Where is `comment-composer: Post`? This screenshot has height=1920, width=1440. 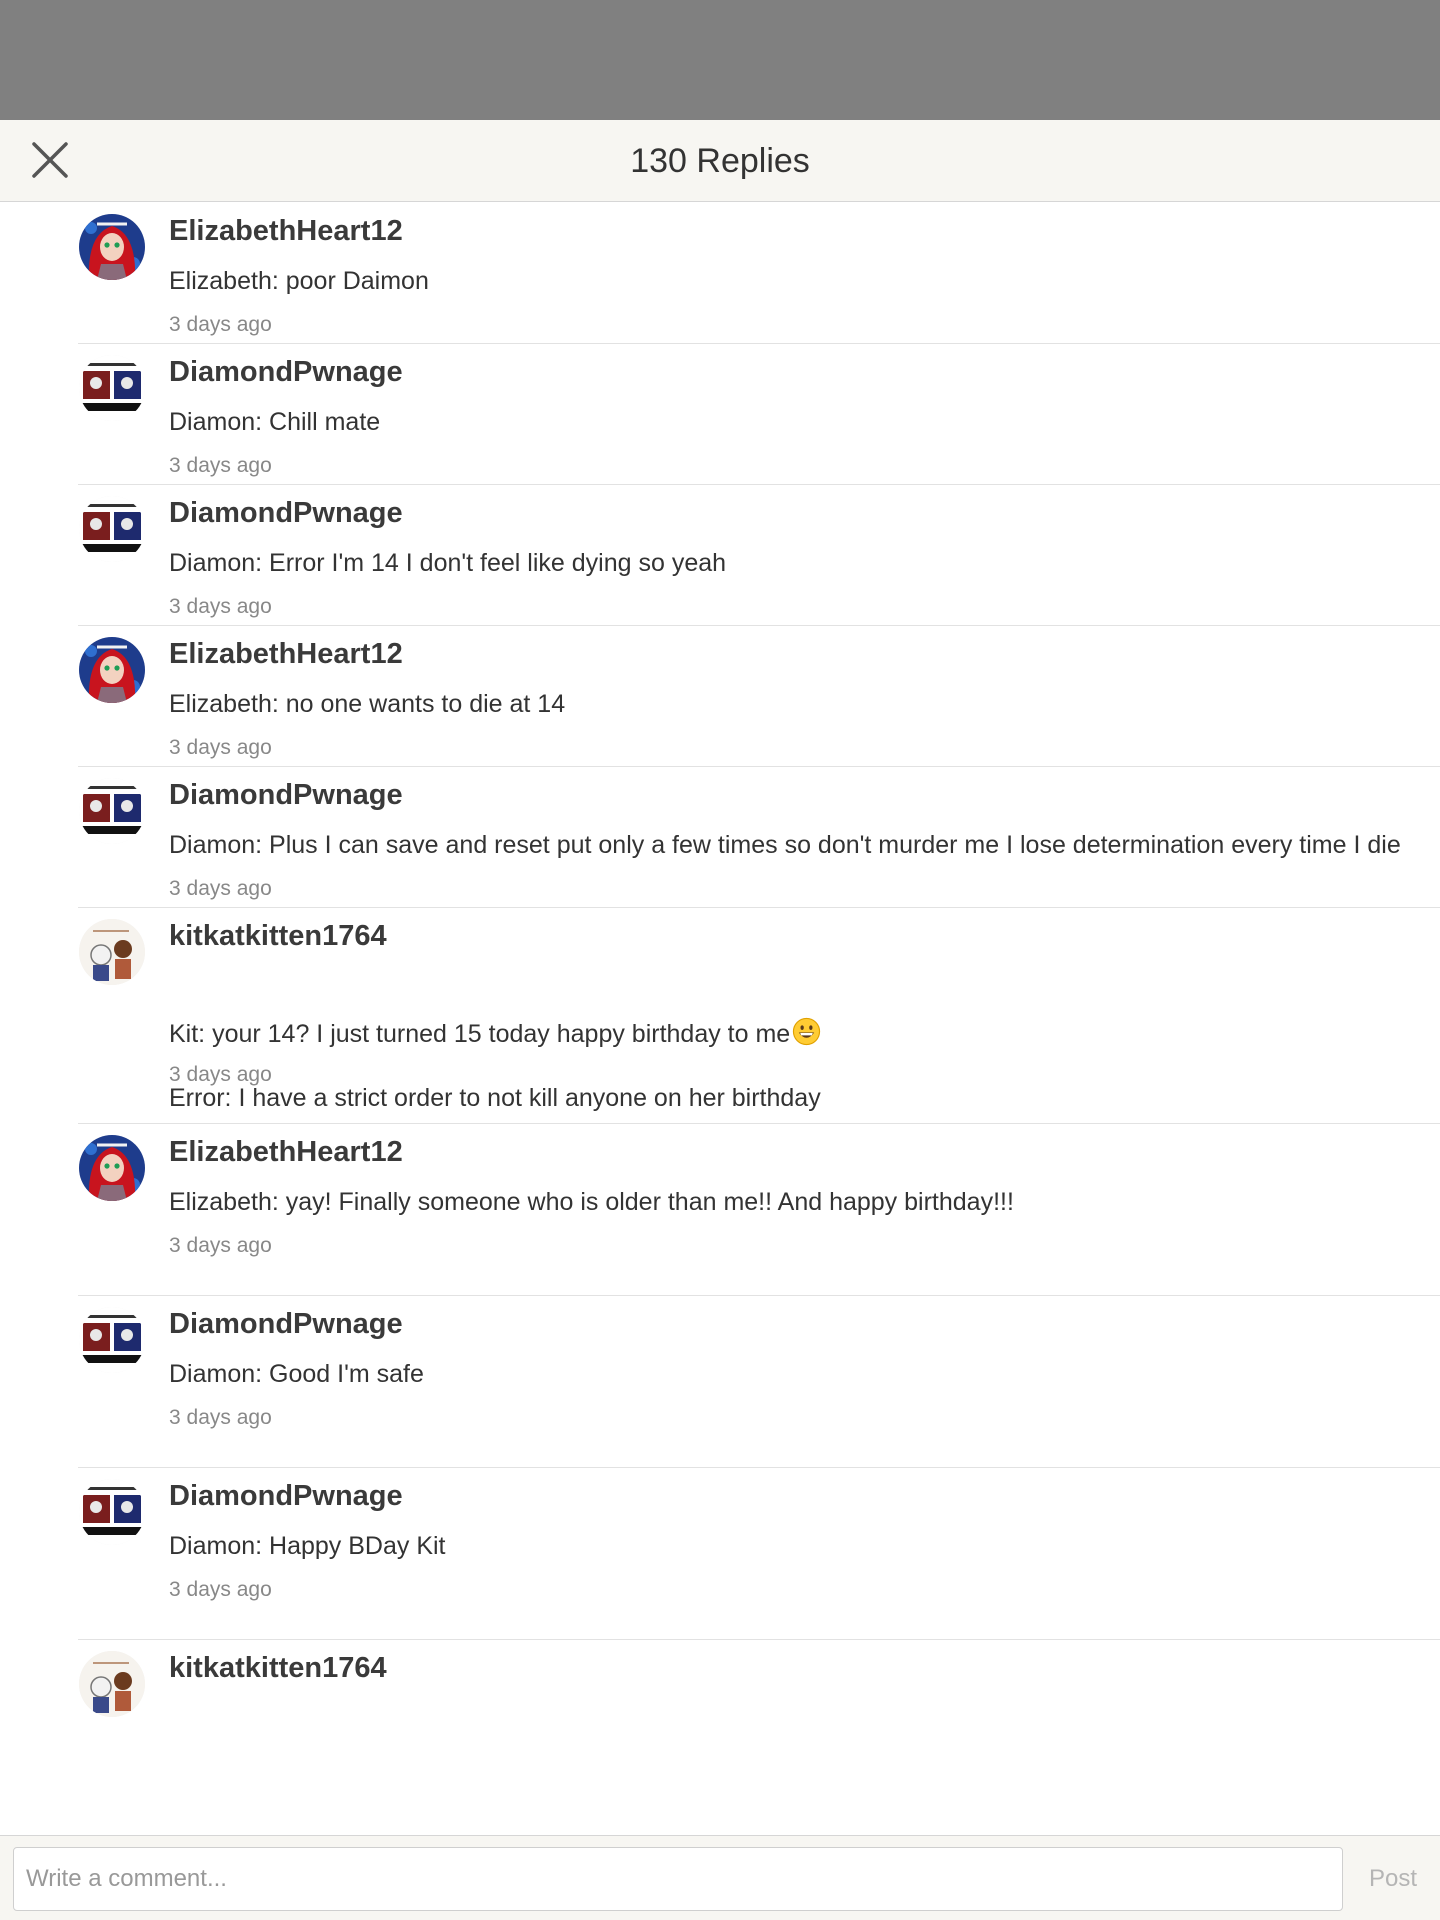
comment-composer: Post is located at coordinates (720, 1877).